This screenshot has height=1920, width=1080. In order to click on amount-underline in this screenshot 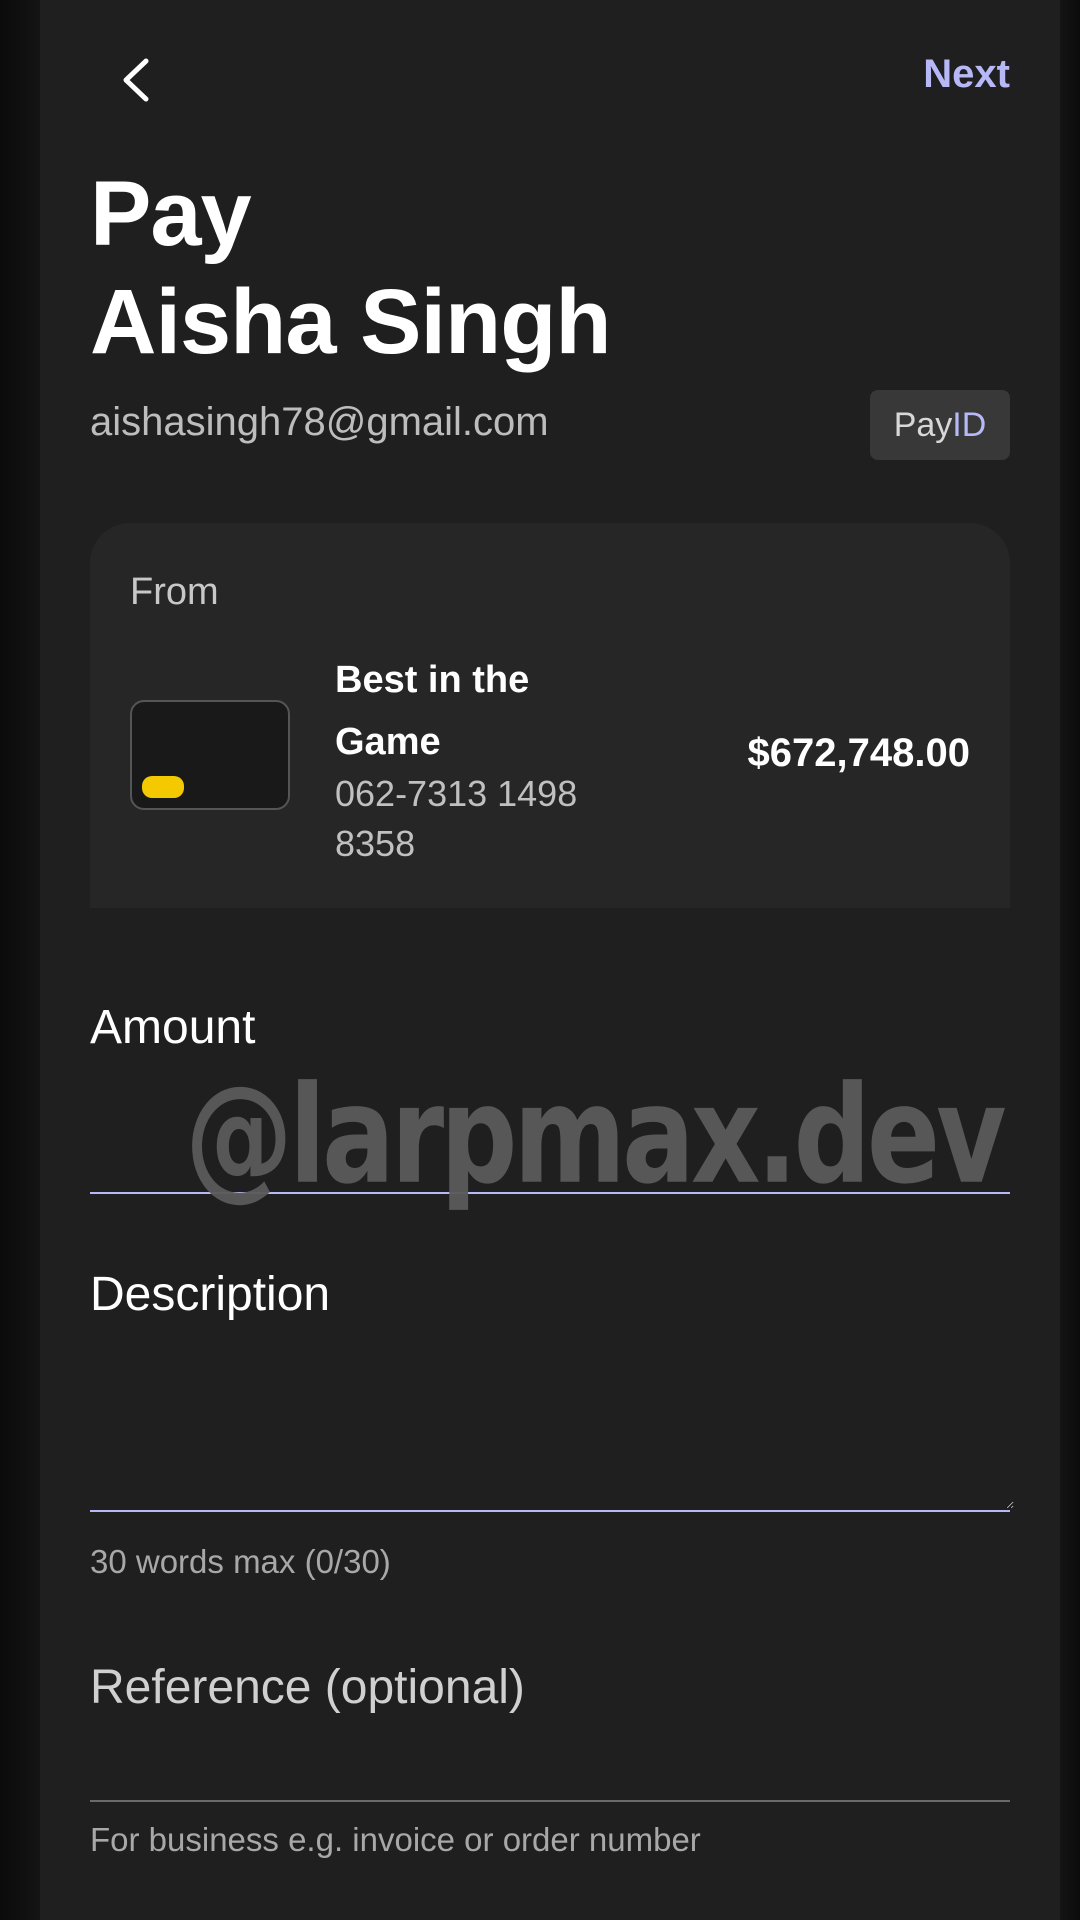, I will do `click(550, 1193)`.